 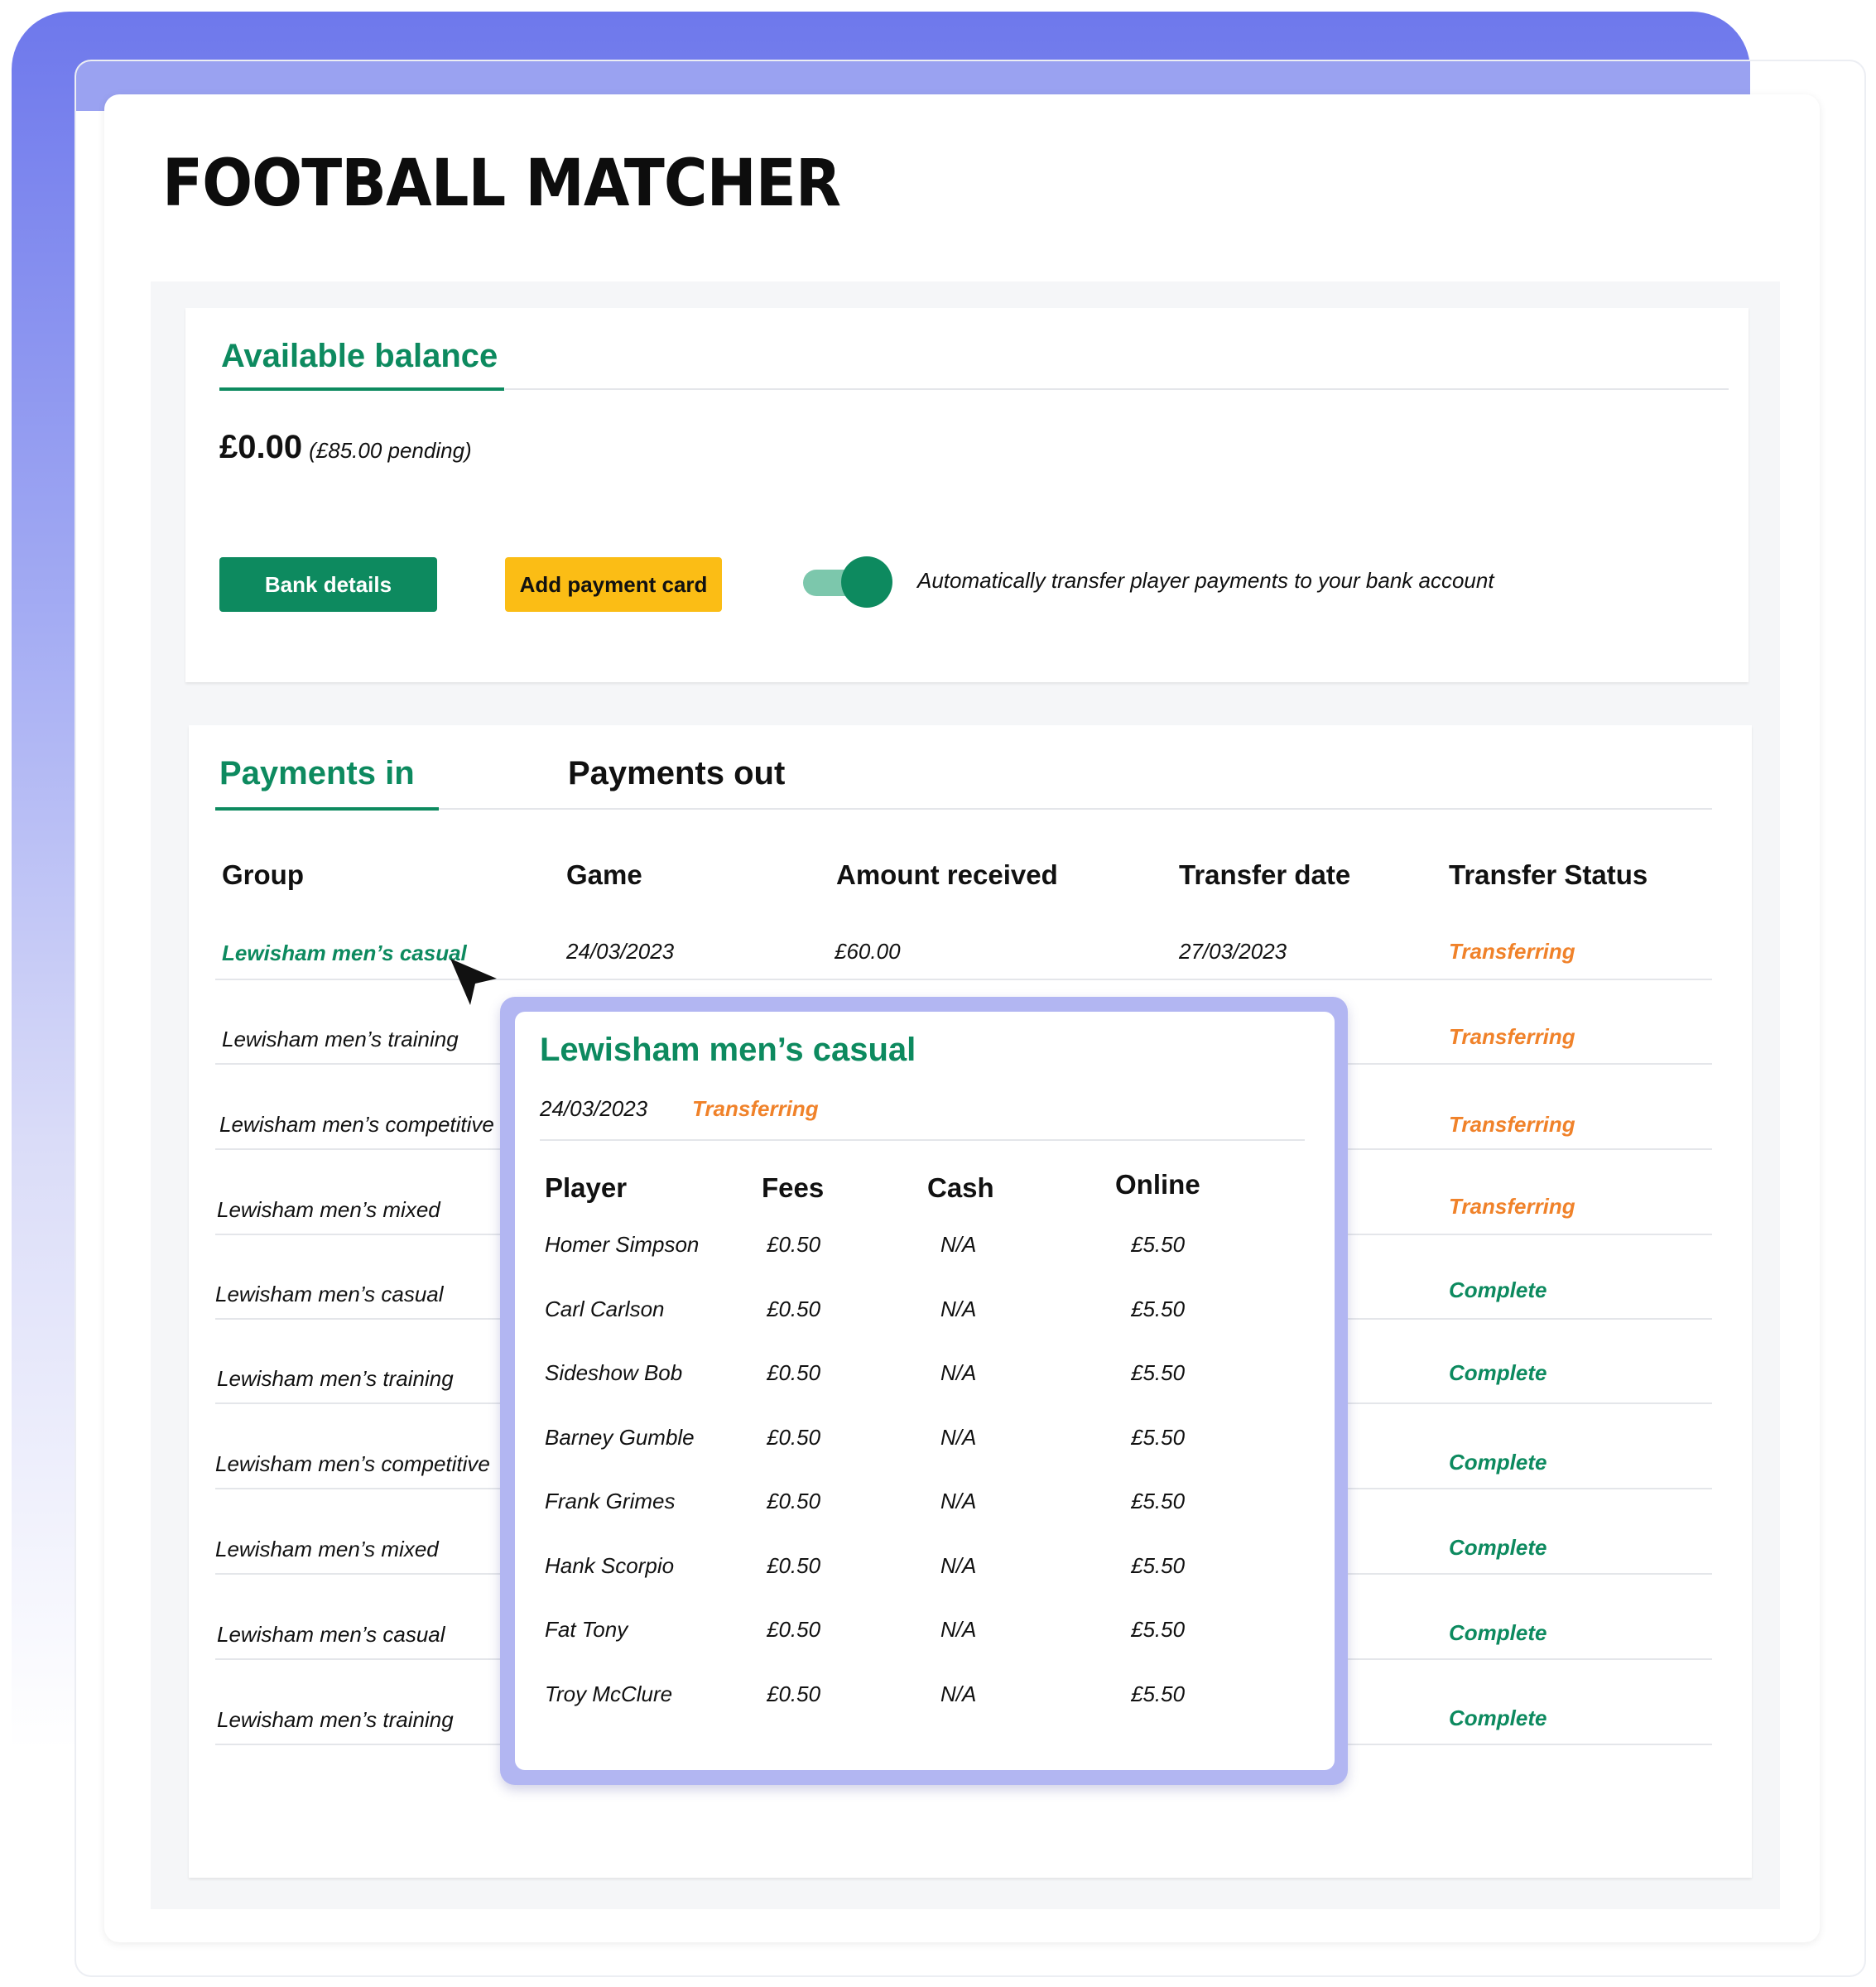 What do you see at coordinates (604, 874) in the screenshot?
I see `column-header-game: Game` at bounding box center [604, 874].